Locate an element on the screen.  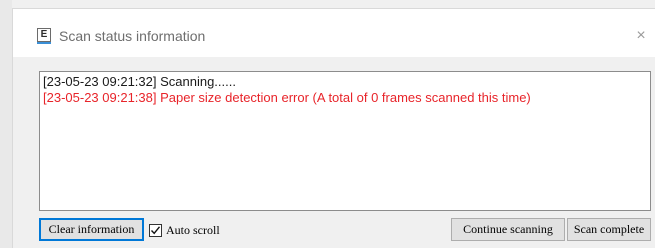
clear-information-button: Clear information is located at coordinates (91, 229).